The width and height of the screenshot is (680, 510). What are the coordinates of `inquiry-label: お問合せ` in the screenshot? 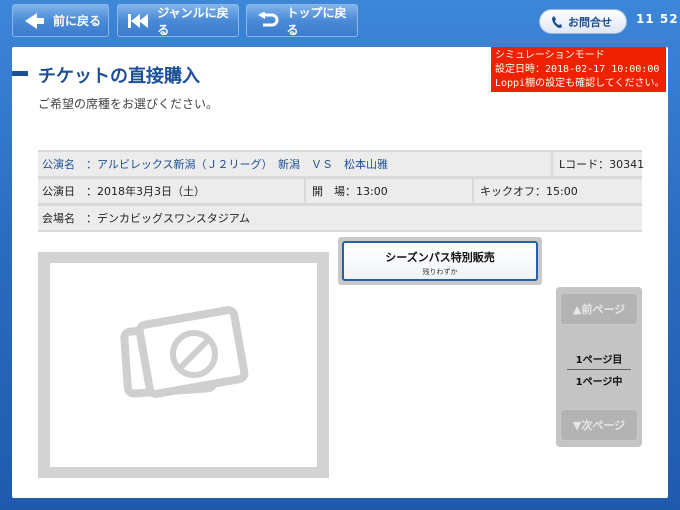 It's located at (590, 22).